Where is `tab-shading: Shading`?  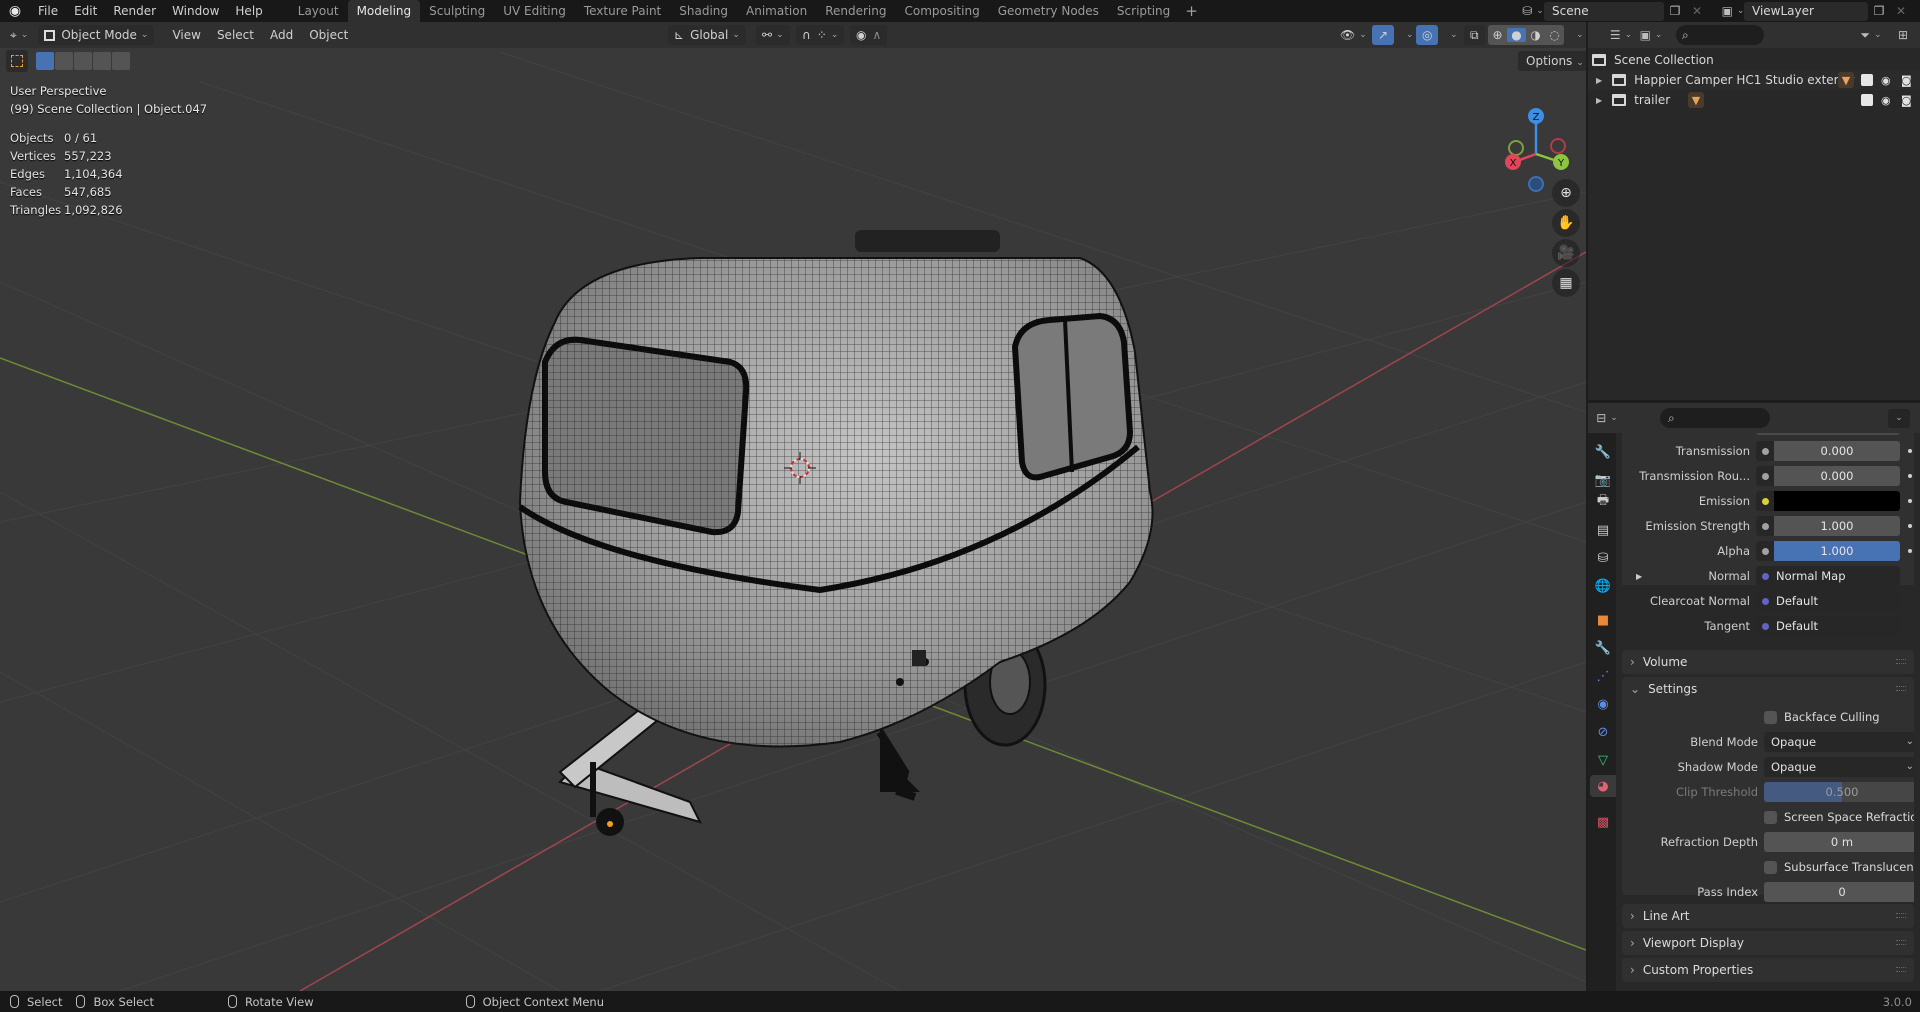 tab-shading: Shading is located at coordinates (703, 11).